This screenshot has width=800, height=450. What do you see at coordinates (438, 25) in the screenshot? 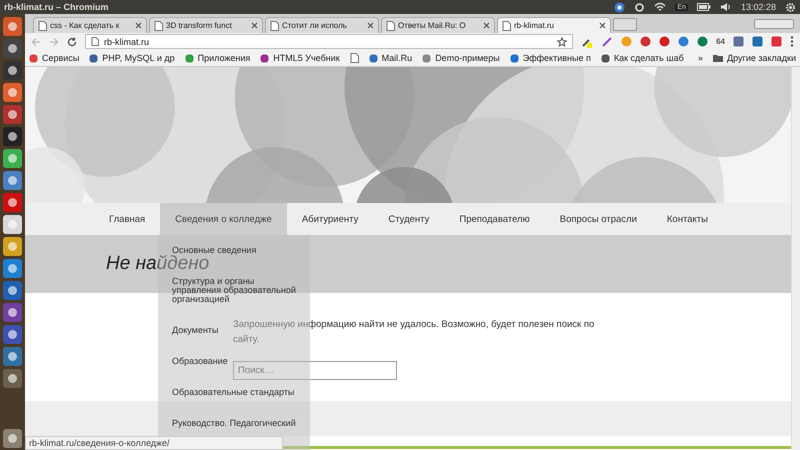
I see `browser-tab: Ответы Mail.Ru: О` at bounding box center [438, 25].